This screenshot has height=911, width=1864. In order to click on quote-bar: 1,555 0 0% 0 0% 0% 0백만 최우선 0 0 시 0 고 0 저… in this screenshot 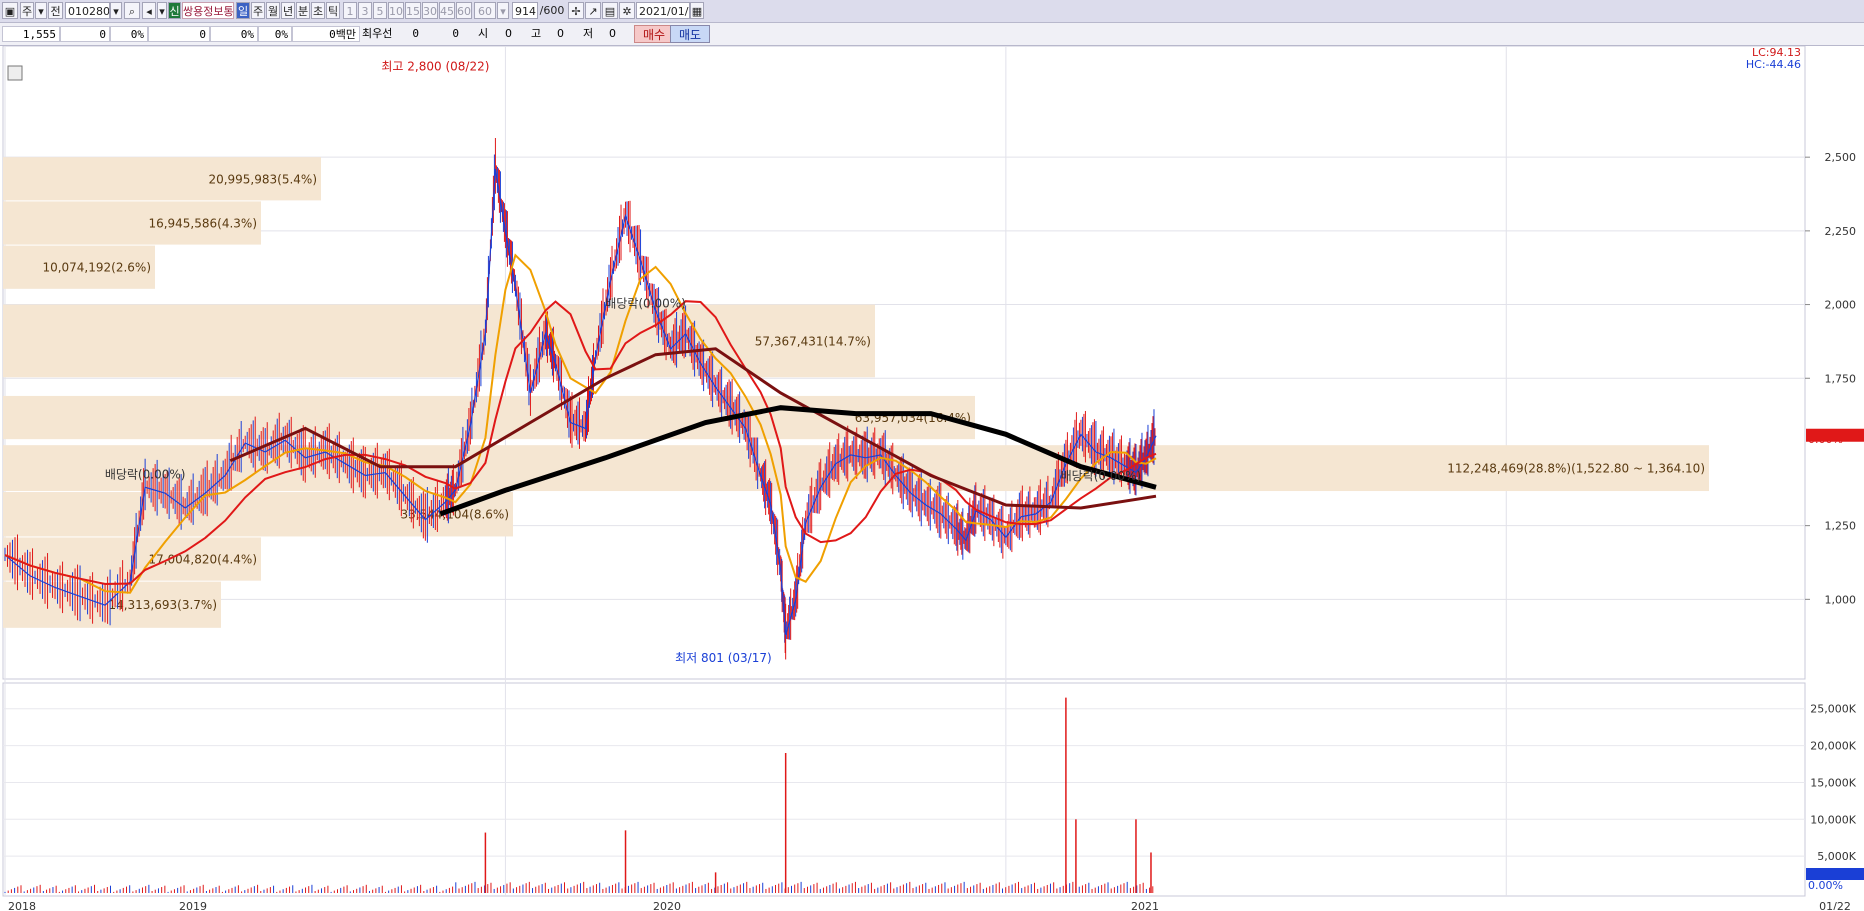, I will do `click(932, 34)`.